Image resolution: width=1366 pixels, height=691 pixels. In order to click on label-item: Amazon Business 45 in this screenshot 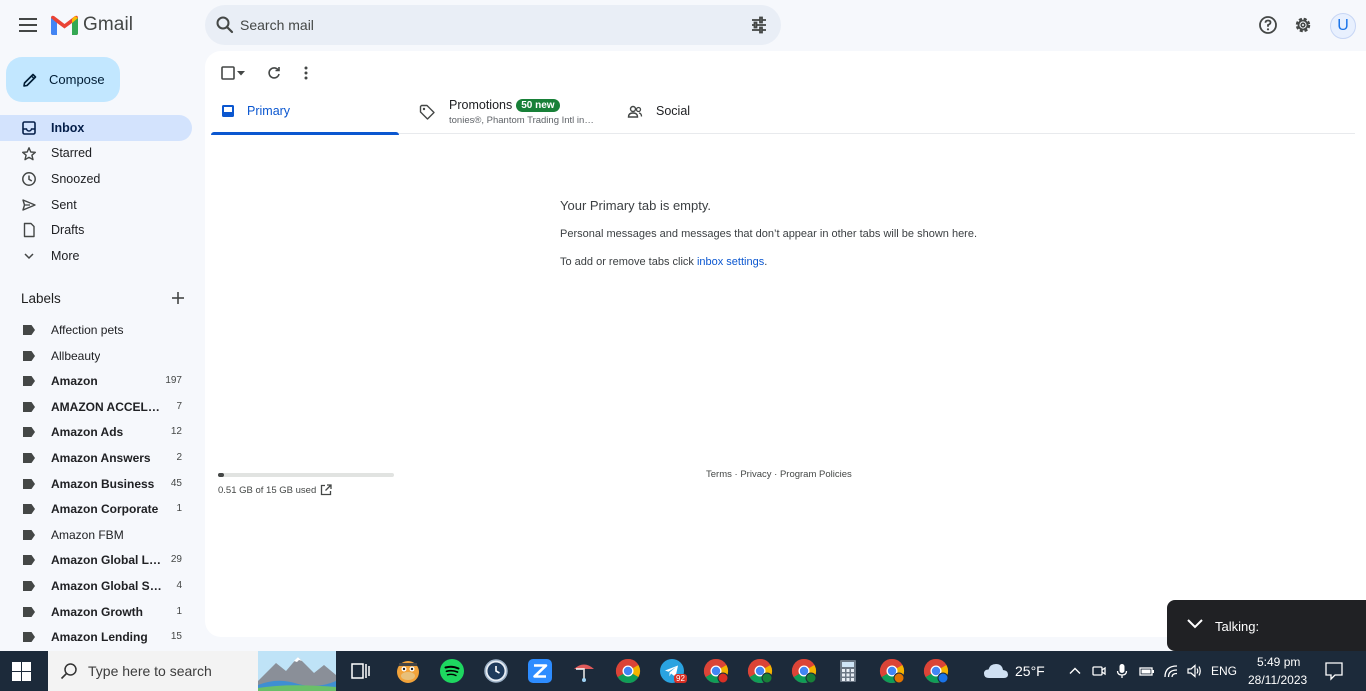, I will do `click(96, 484)`.